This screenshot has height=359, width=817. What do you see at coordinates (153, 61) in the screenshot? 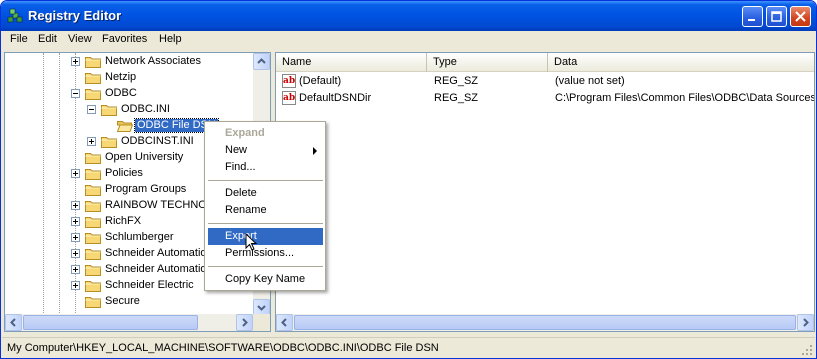
I see `tree-item-label: Network Associates` at bounding box center [153, 61].